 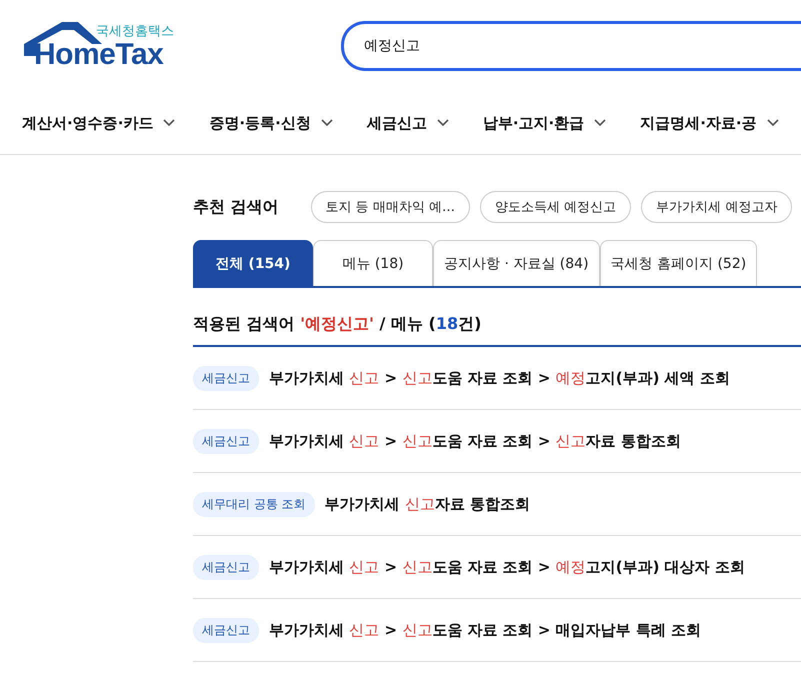 I want to click on nav-menu-item: 지급명세·자료·공, so click(x=709, y=123).